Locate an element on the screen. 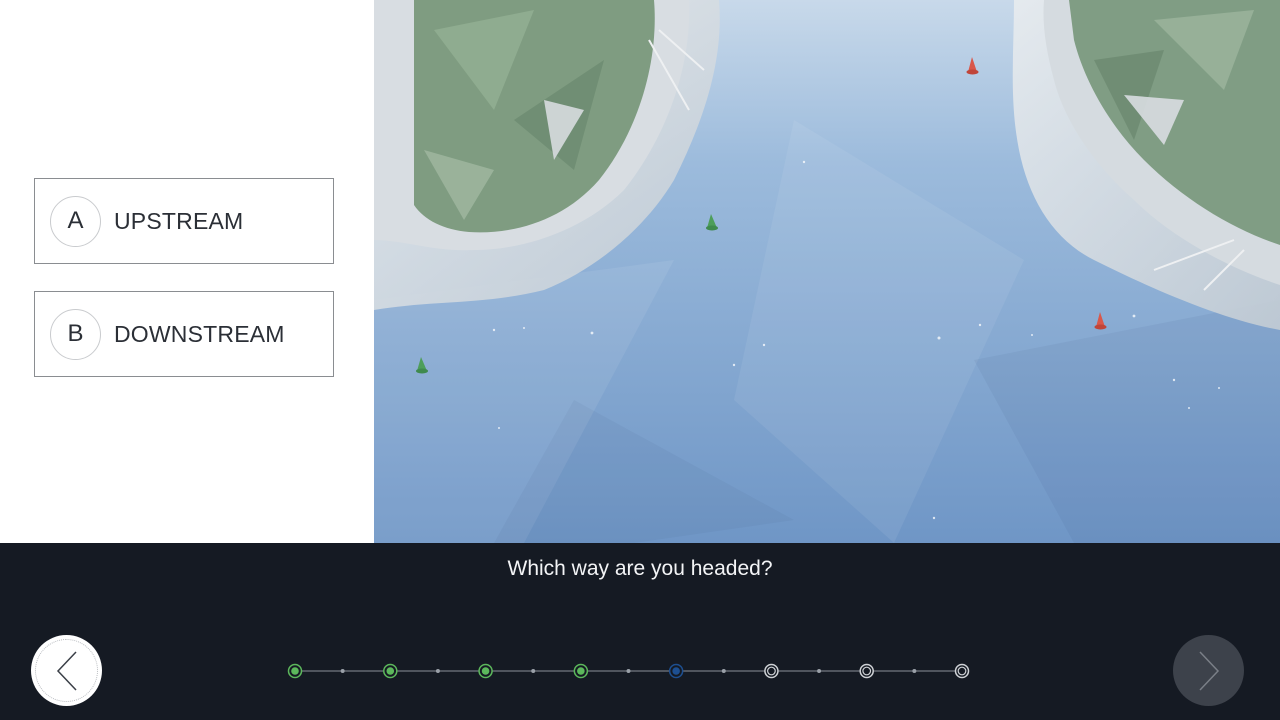  chevron-left-icon is located at coordinates (66, 670).